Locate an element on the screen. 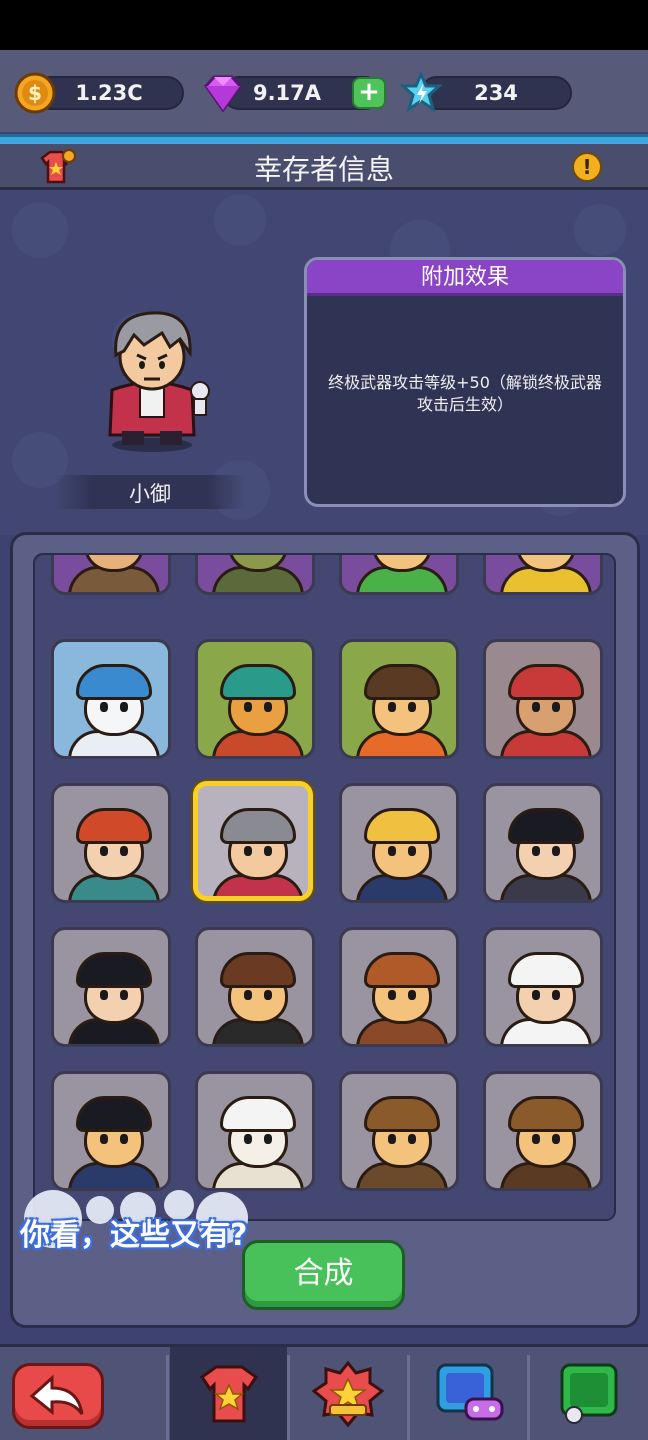  caption-text: 你看，这些又有? is located at coordinates (134, 1235).